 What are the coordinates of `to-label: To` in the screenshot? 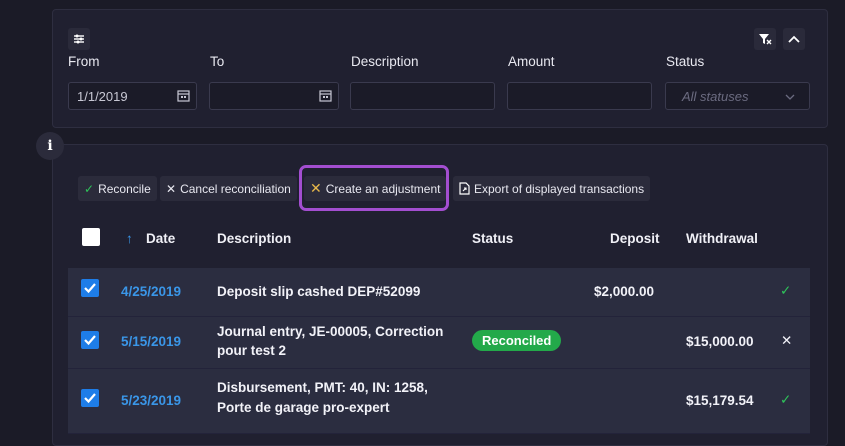 It's located at (217, 61).